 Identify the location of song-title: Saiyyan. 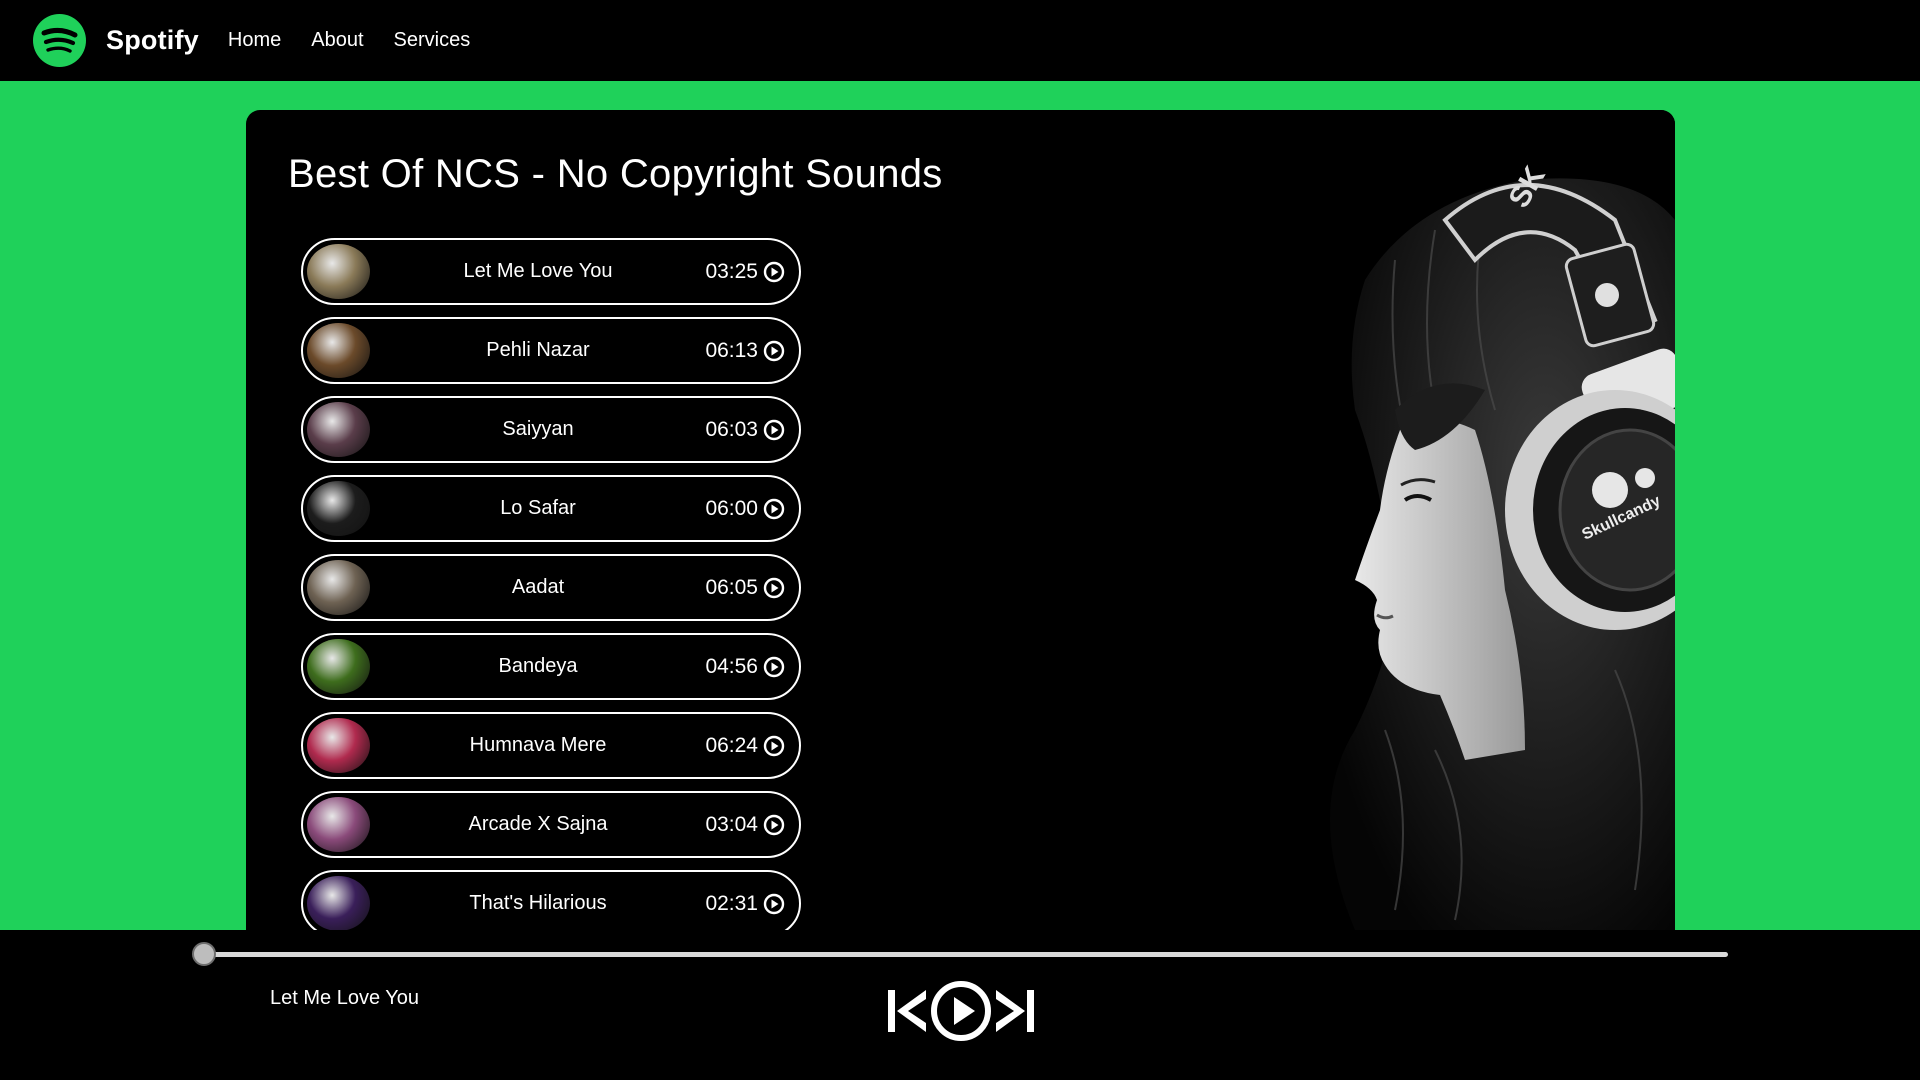
(538, 429).